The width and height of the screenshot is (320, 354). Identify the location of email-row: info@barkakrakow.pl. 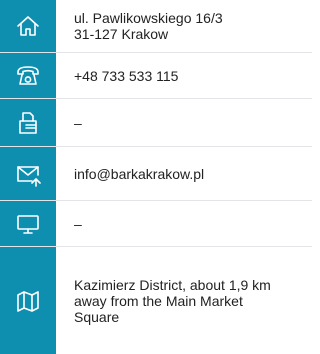
(156, 174).